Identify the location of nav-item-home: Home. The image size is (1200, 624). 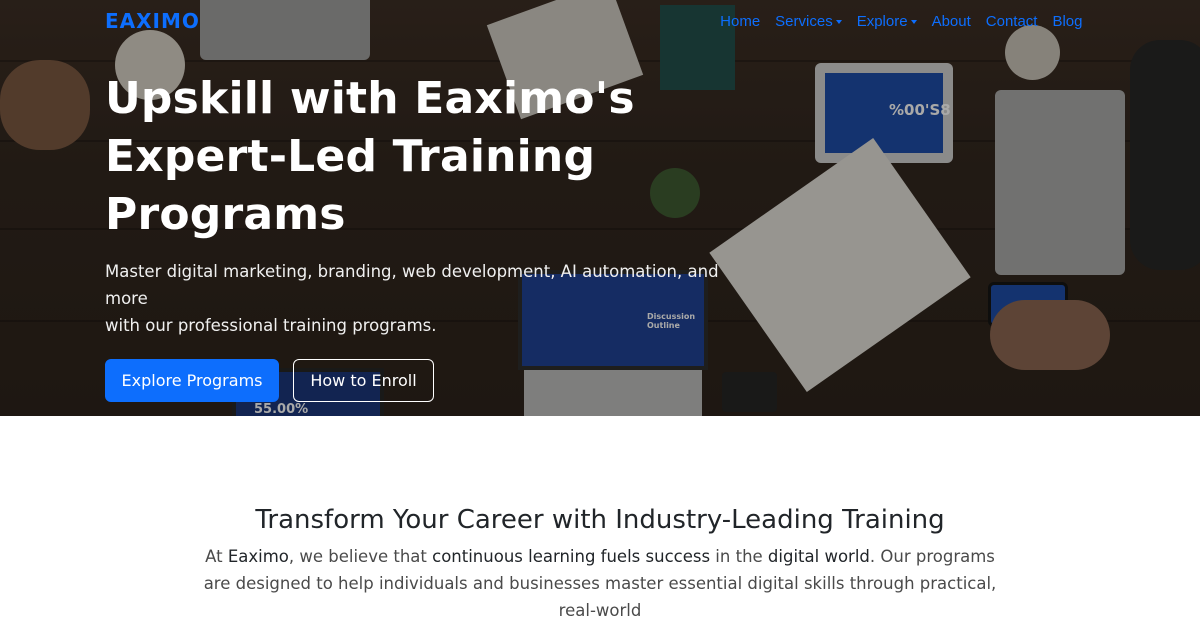
(740, 20).